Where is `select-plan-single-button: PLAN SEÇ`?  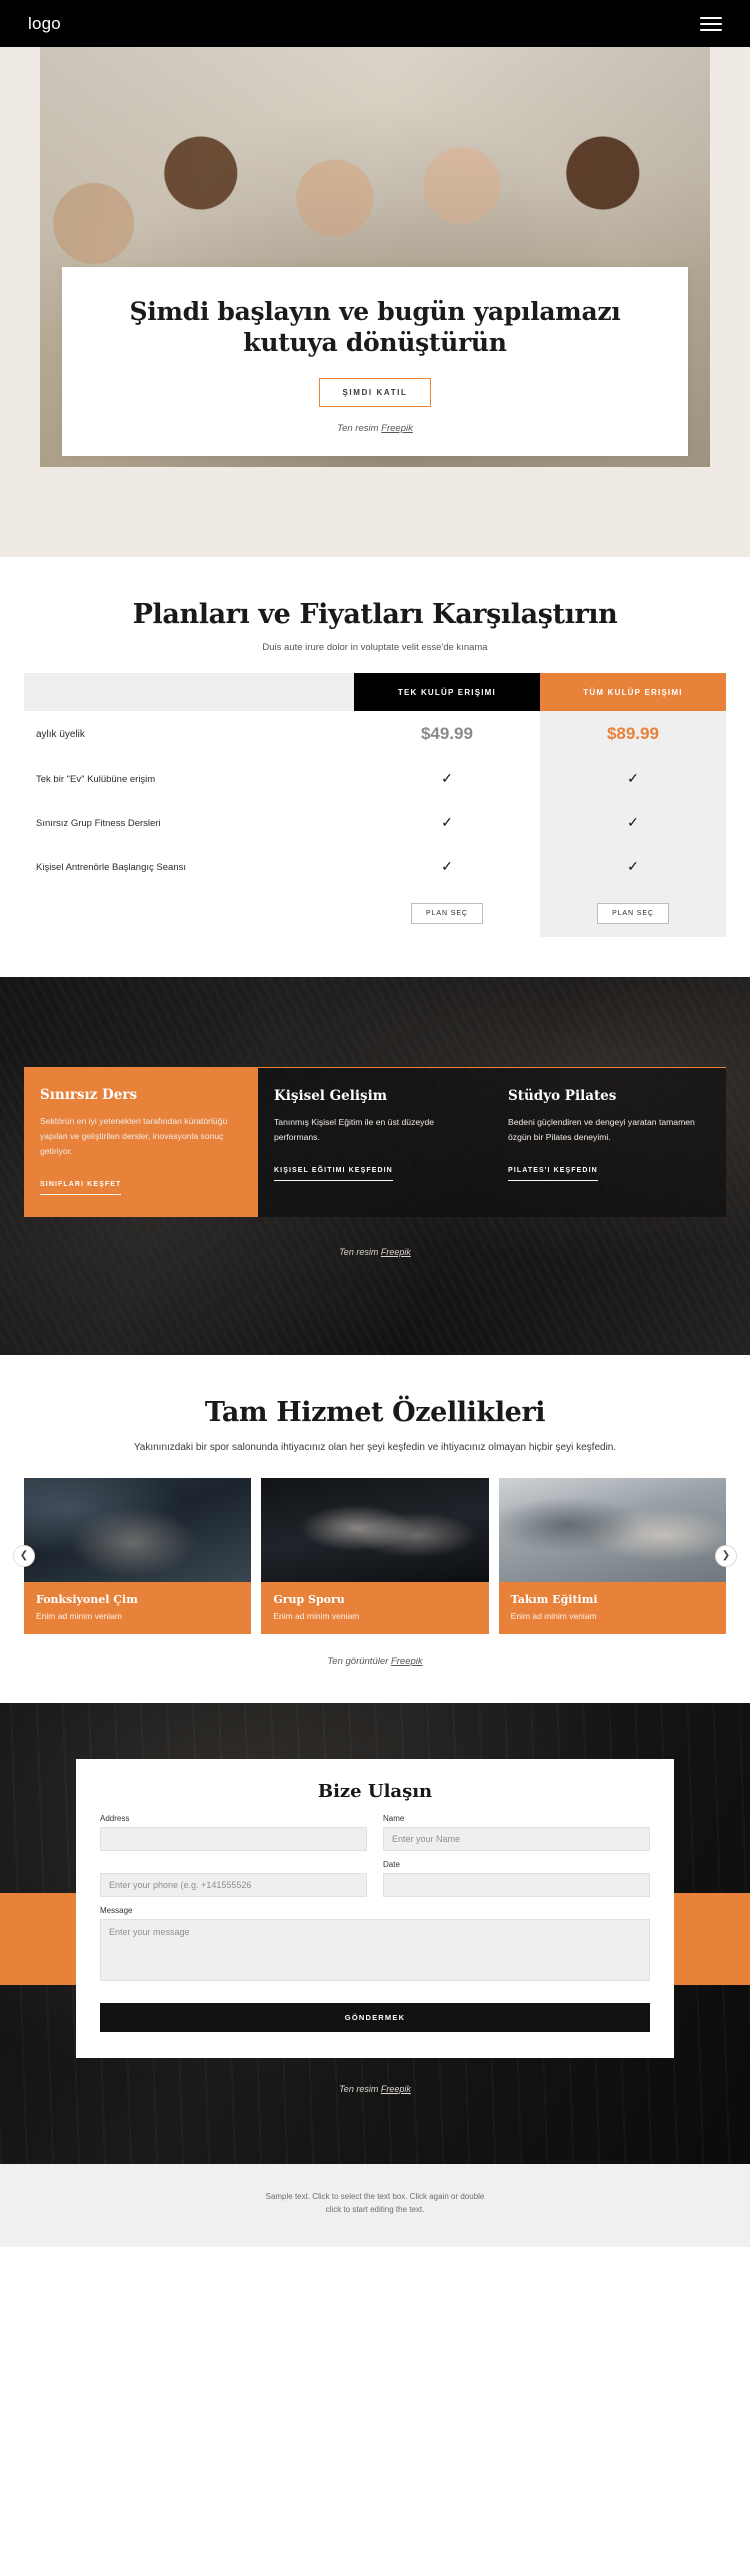
select-plan-single-button: PLAN SEÇ is located at coordinates (447, 913).